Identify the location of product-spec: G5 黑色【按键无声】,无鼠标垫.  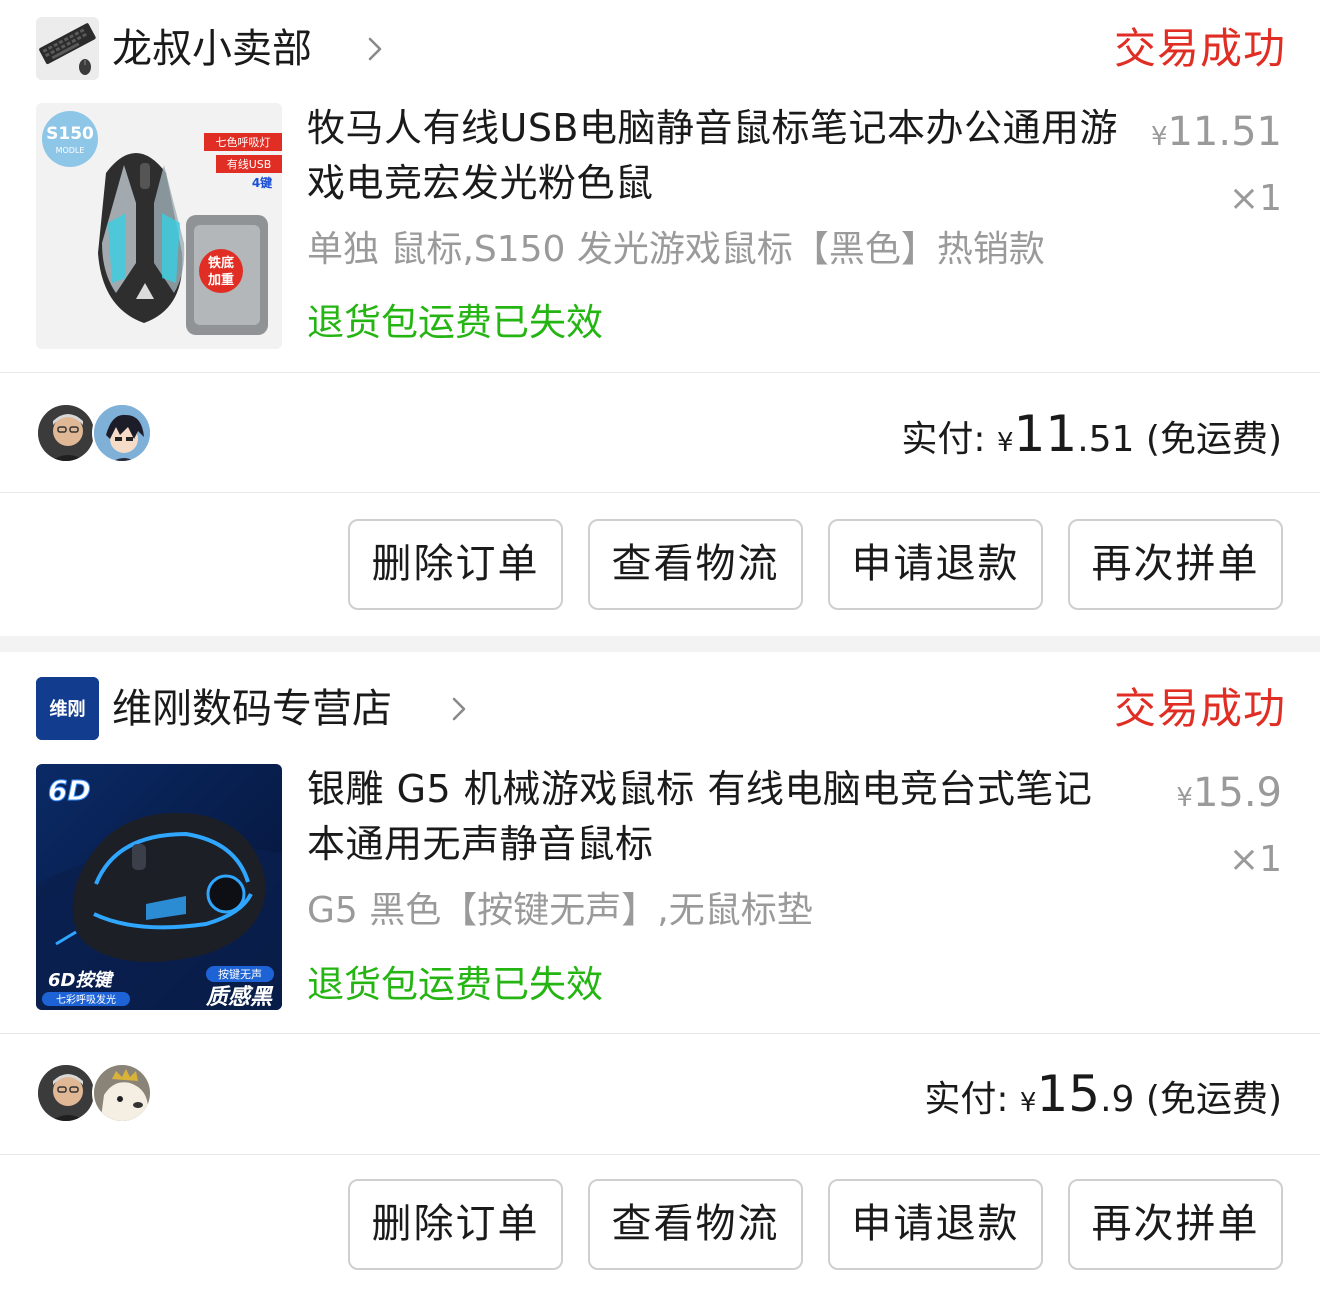
(560, 910).